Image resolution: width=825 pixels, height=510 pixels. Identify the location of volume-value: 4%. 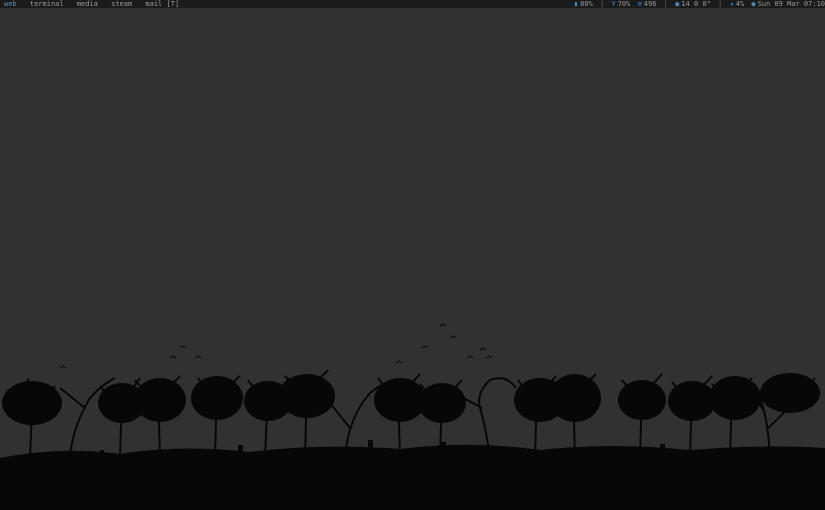
(740, 4).